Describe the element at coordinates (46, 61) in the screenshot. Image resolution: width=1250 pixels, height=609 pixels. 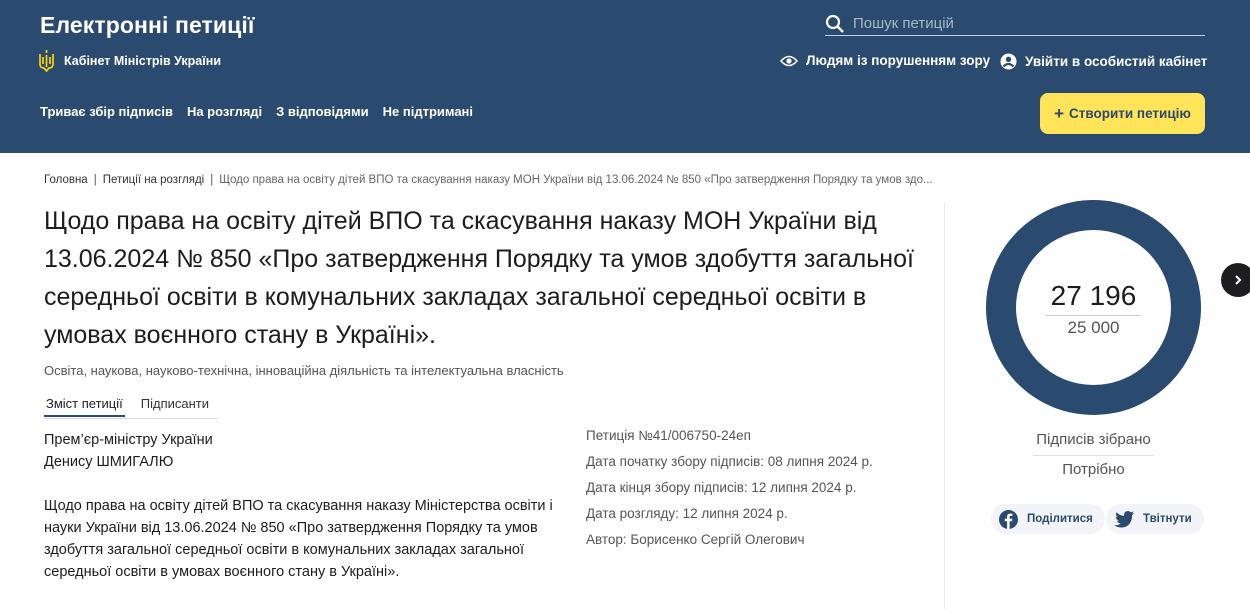
I see `trident-icon` at that location.